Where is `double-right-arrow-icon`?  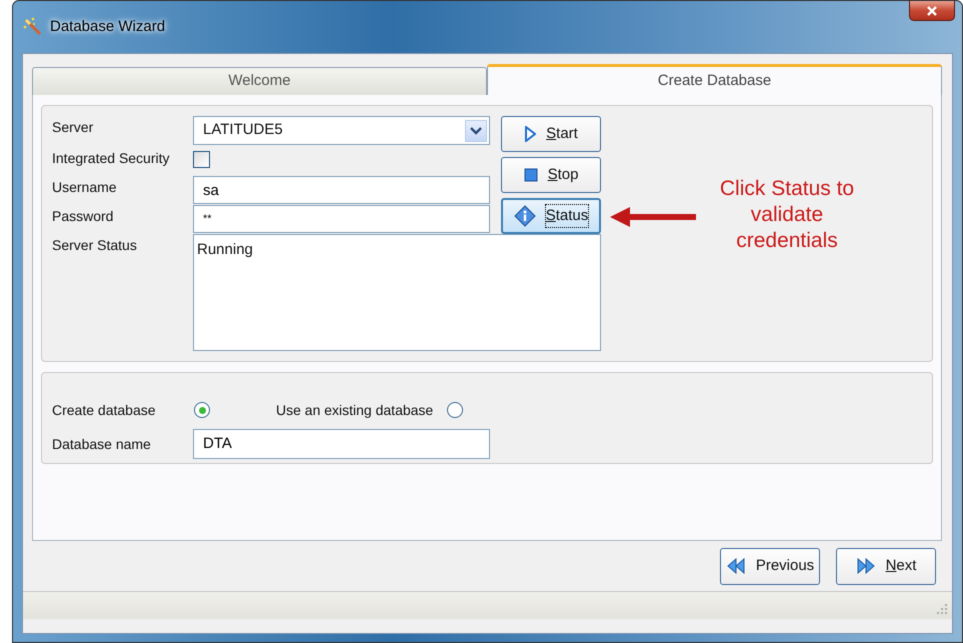 double-right-arrow-icon is located at coordinates (866, 566).